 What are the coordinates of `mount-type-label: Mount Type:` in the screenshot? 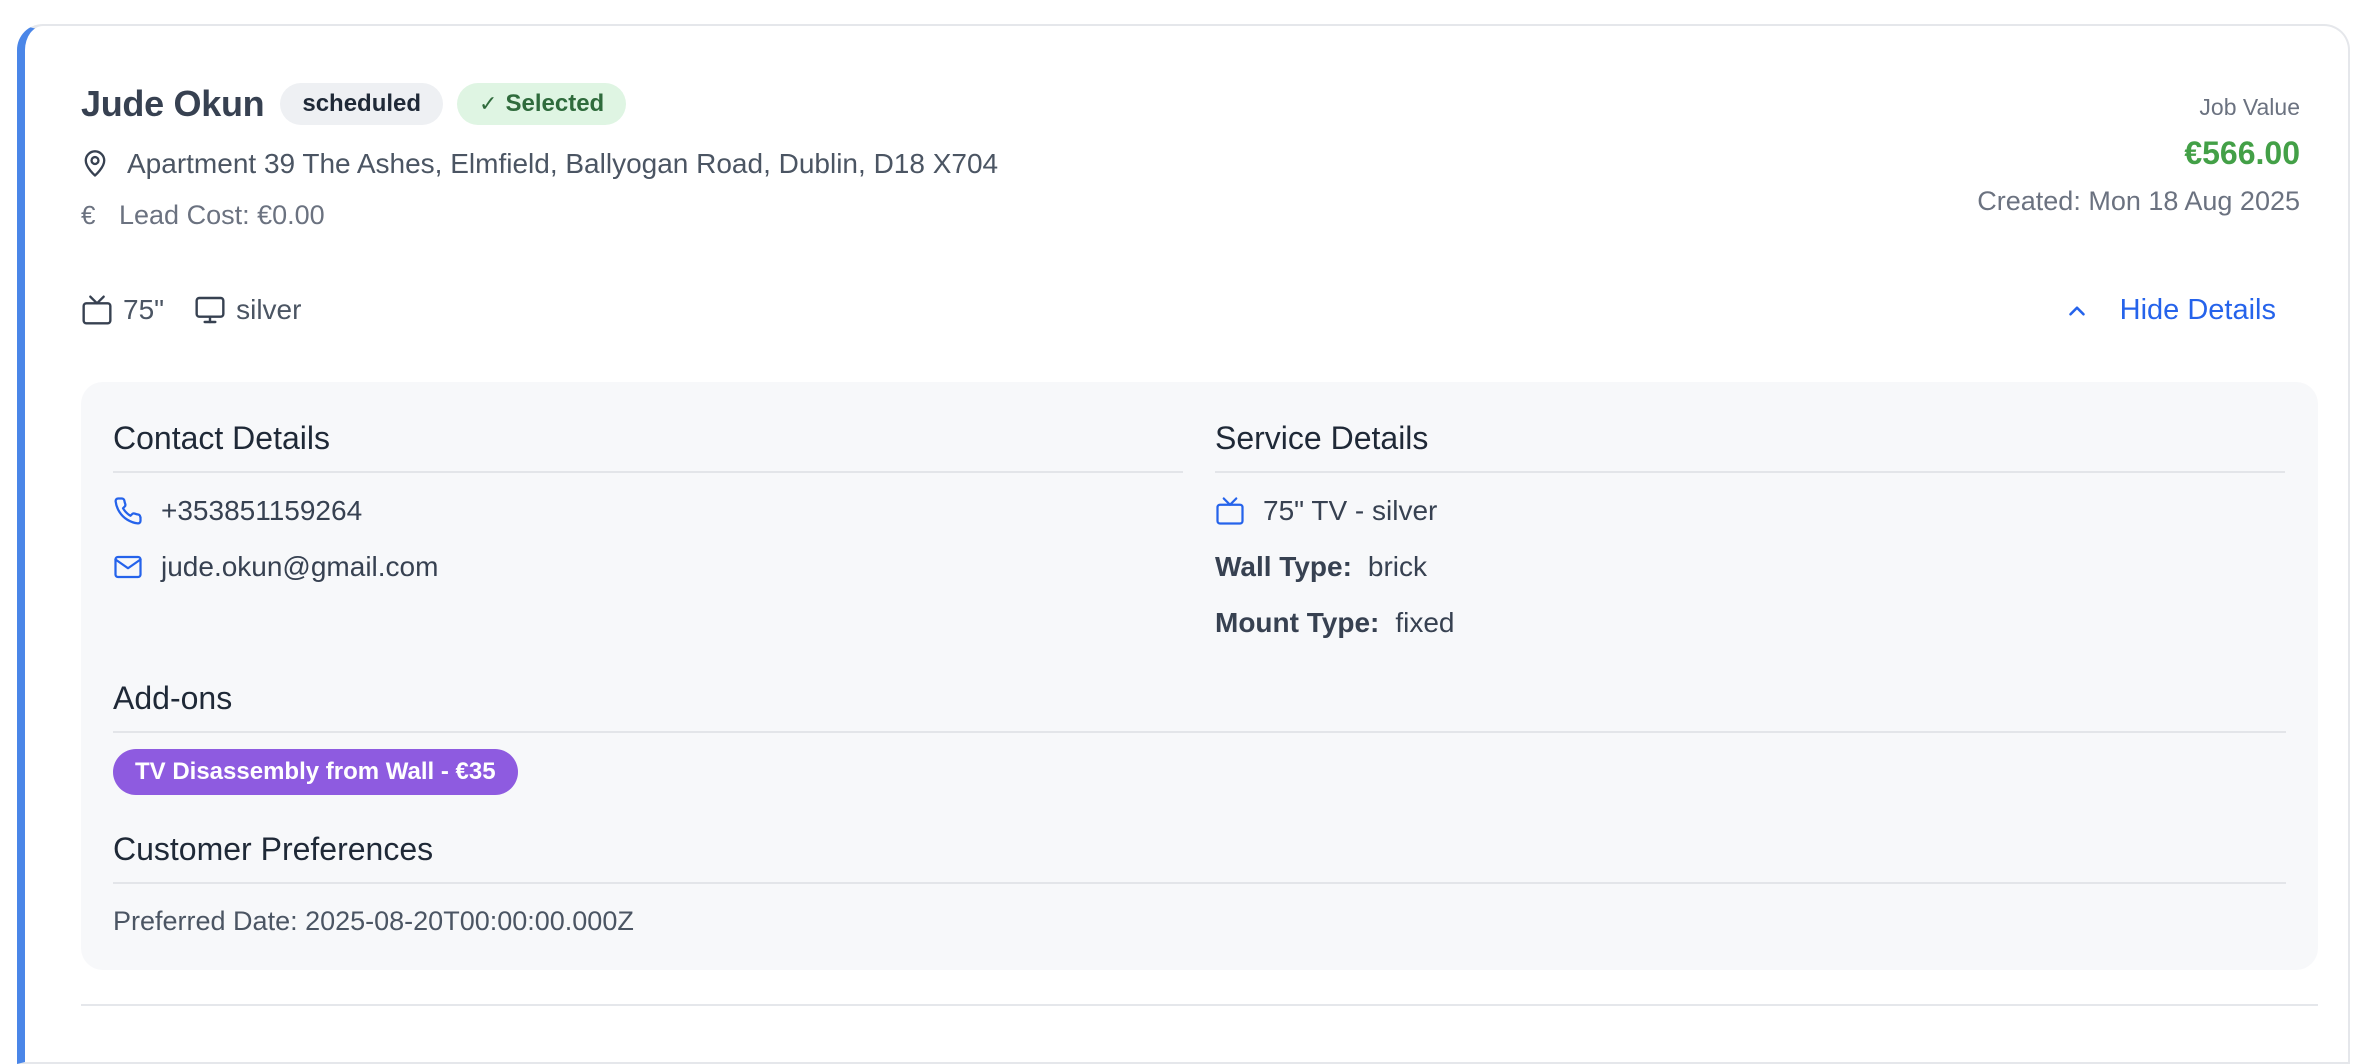 It's located at (1297, 622).